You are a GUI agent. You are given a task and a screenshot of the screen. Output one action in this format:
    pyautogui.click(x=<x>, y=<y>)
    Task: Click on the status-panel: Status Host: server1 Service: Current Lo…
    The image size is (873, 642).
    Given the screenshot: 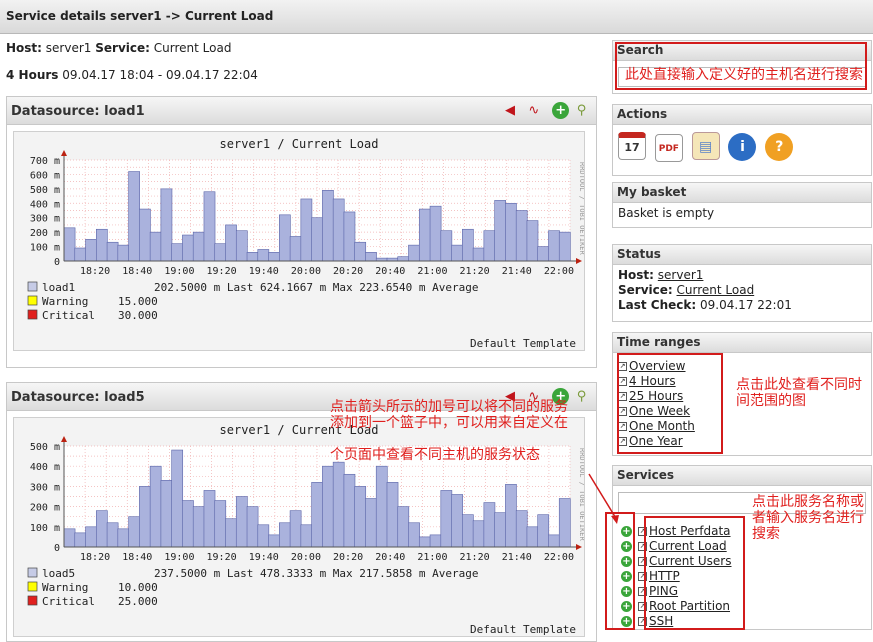 What is the action you would take?
    pyautogui.click(x=742, y=283)
    